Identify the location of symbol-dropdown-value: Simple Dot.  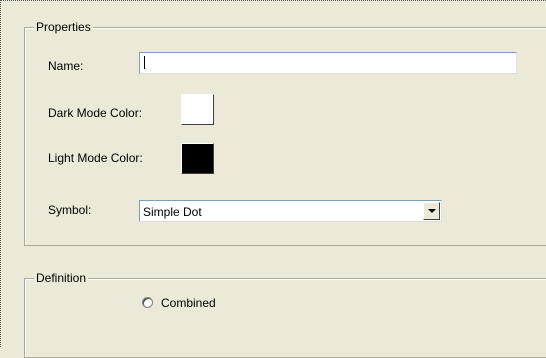
(172, 212).